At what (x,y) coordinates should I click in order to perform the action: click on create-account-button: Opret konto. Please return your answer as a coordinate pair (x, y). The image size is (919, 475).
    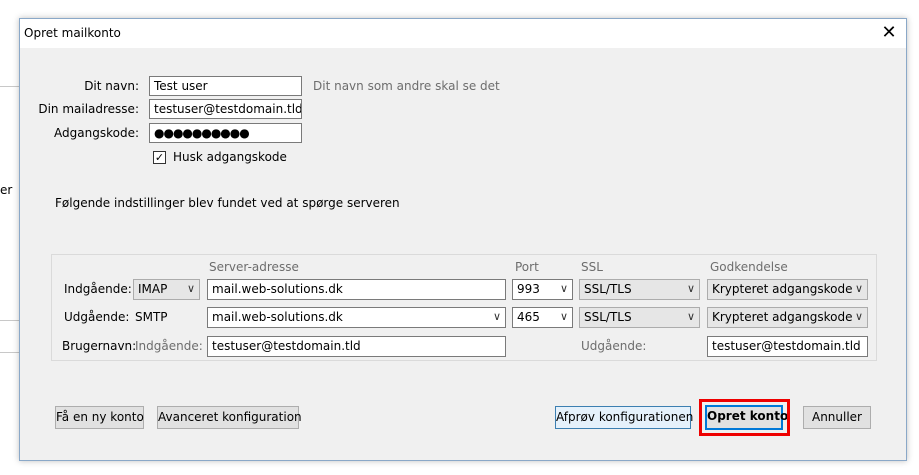
    Looking at the image, I should click on (746, 417).